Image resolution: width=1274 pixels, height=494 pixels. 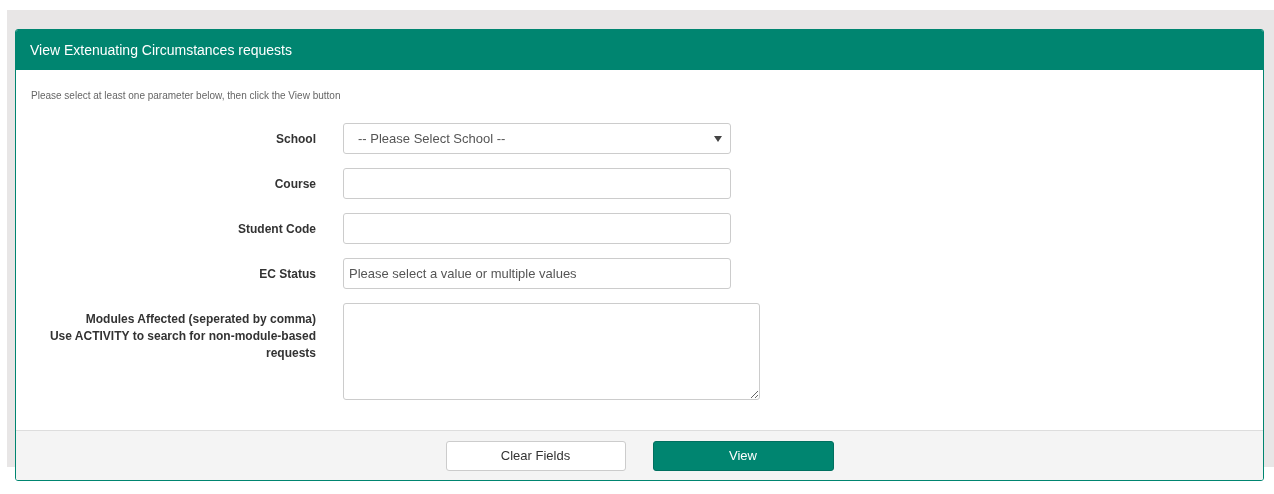 What do you see at coordinates (287, 274) in the screenshot?
I see `field-label: EC Status` at bounding box center [287, 274].